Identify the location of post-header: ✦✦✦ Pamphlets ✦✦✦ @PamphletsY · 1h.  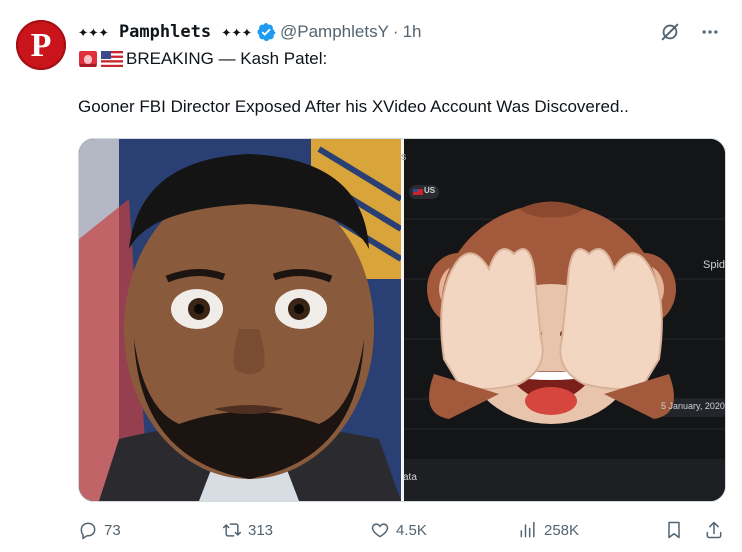
(400, 32).